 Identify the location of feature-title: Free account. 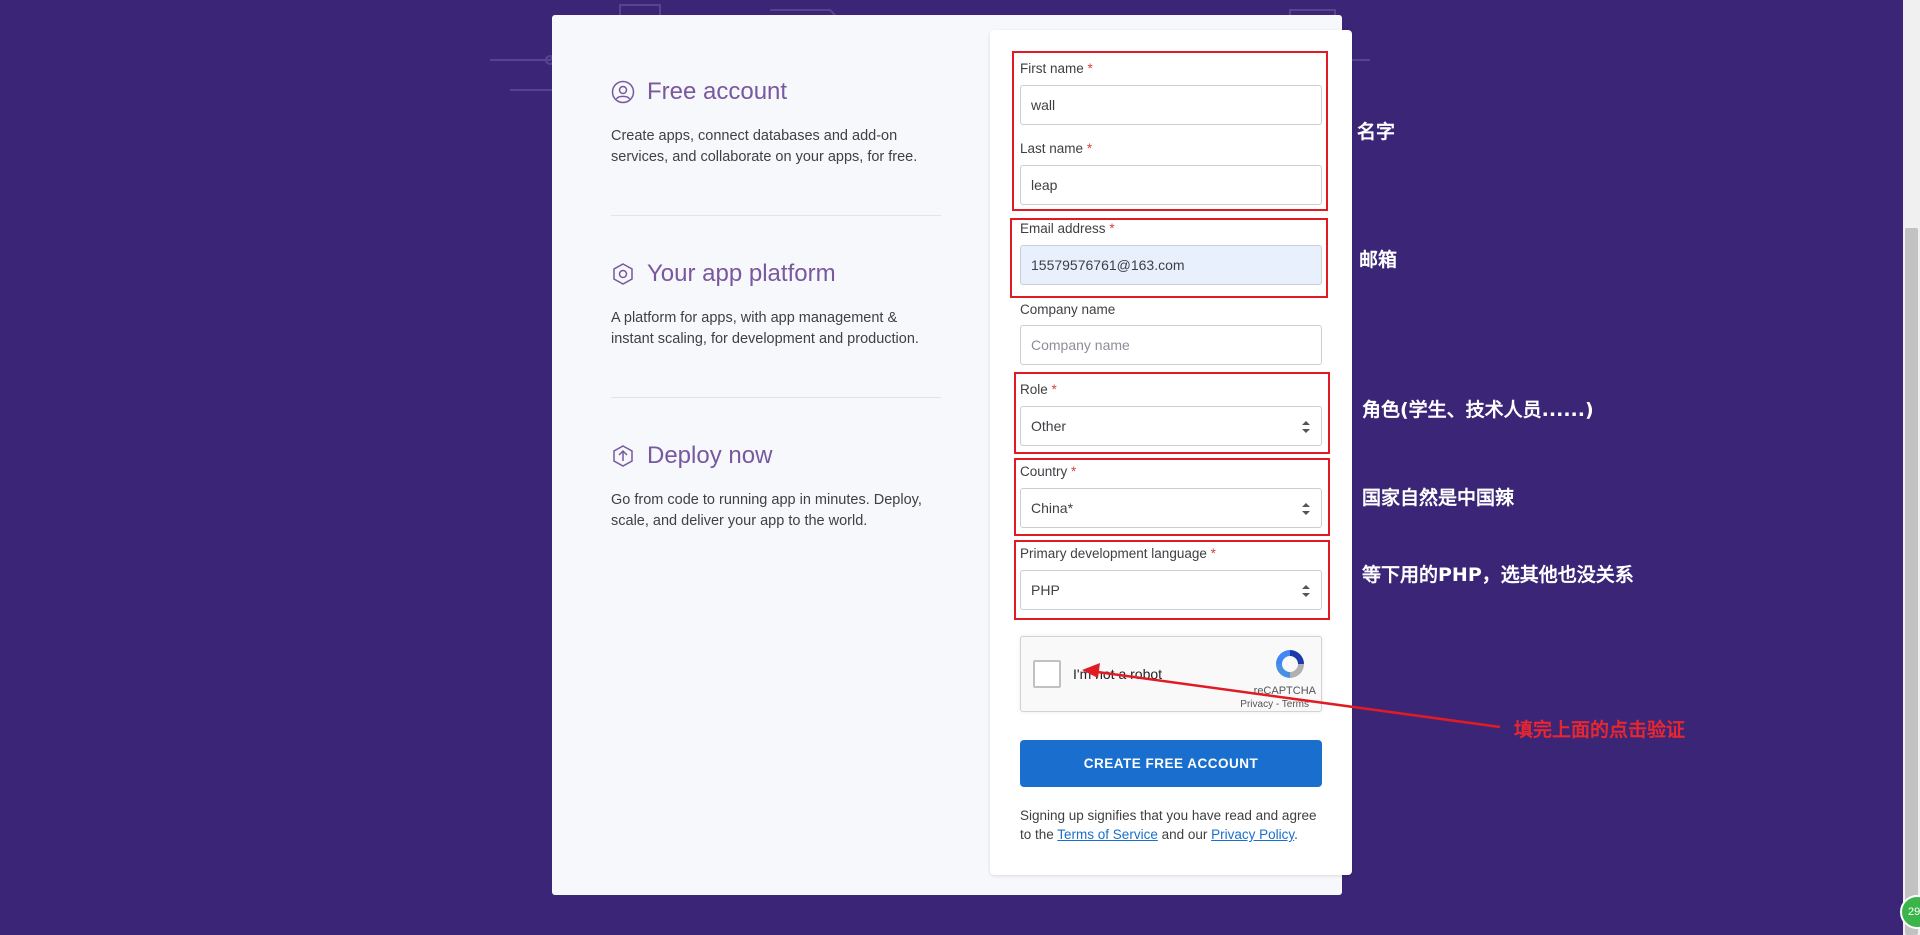
(717, 91).